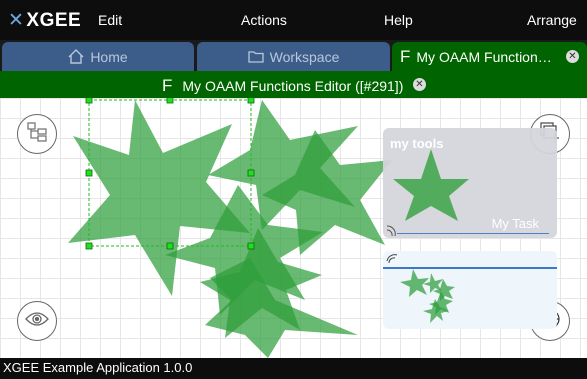  What do you see at coordinates (470, 183) in the screenshot?
I see `tools-palette: my tools My Task` at bounding box center [470, 183].